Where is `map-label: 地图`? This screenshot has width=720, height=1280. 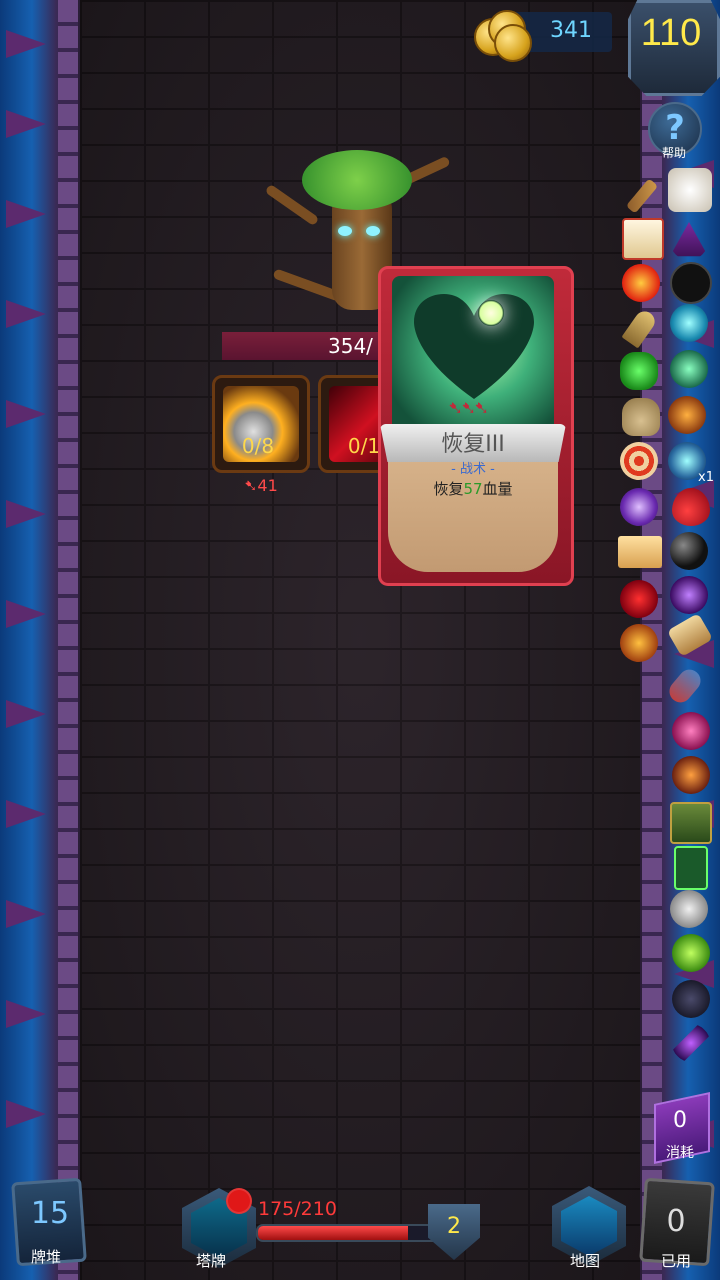
map-label: 地图 is located at coordinates (585, 1261).